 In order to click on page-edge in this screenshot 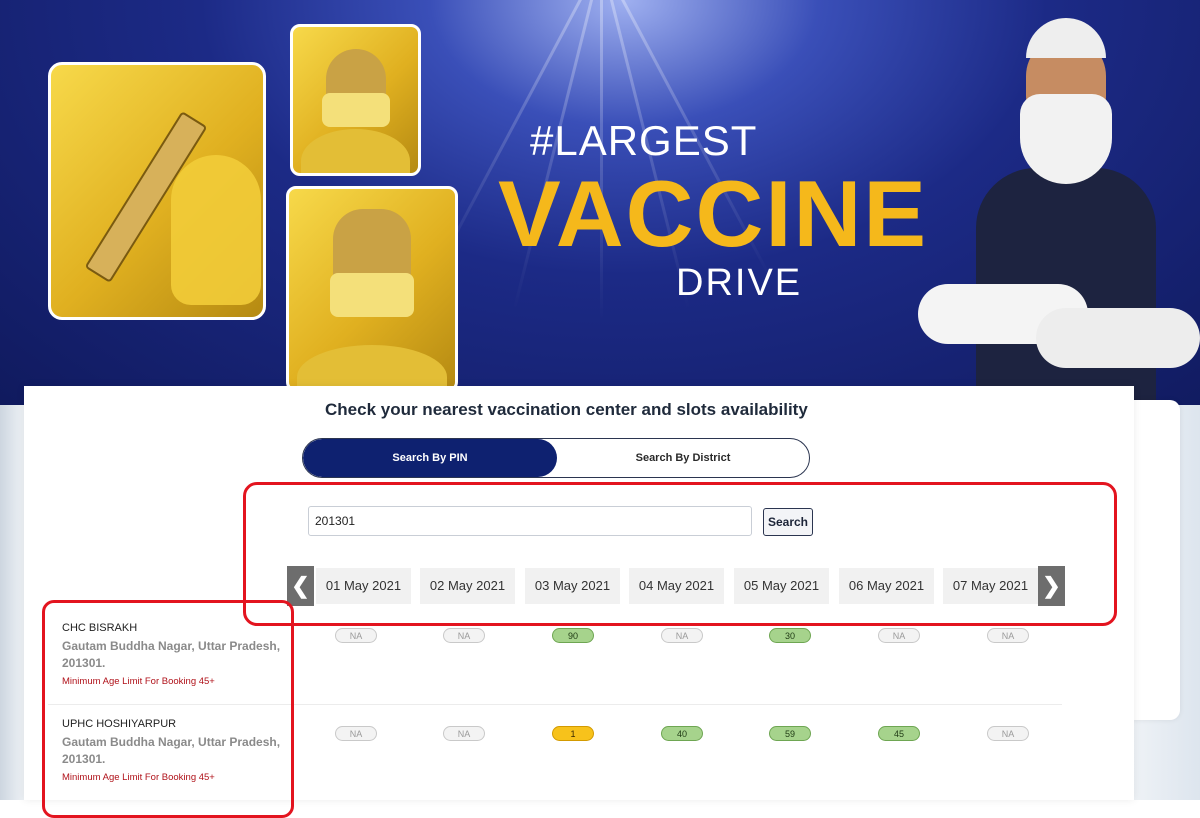, I will do `click(12, 602)`.